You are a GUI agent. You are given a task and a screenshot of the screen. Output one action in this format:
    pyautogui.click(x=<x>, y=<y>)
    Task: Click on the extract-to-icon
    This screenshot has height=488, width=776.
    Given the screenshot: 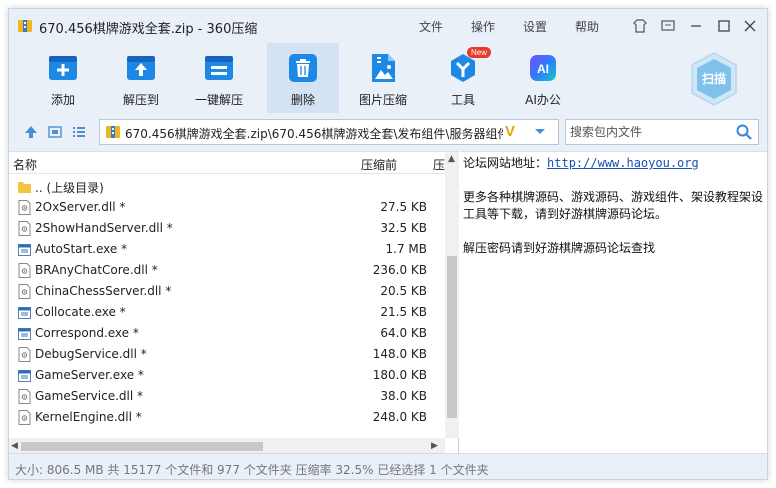 What is the action you would take?
    pyautogui.click(x=141, y=68)
    